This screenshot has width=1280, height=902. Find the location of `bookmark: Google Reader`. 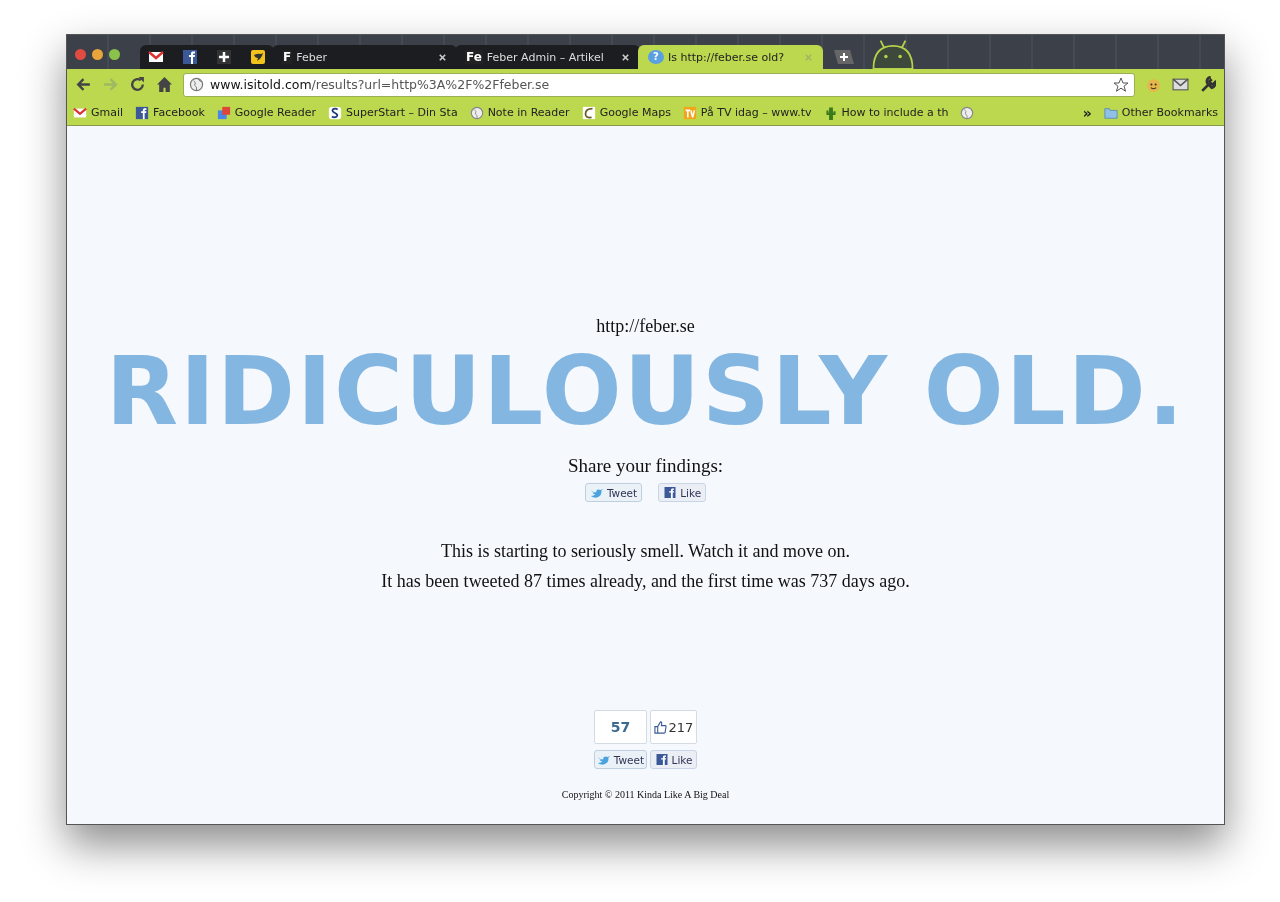

bookmark: Google Reader is located at coordinates (266, 112).